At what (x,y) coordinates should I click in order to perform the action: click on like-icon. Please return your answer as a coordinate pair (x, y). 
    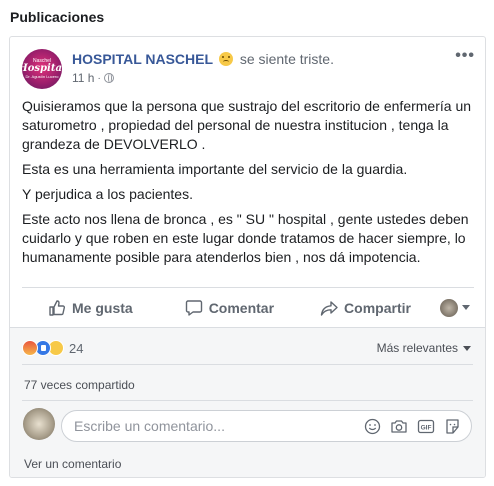
    Looking at the image, I should click on (57, 307).